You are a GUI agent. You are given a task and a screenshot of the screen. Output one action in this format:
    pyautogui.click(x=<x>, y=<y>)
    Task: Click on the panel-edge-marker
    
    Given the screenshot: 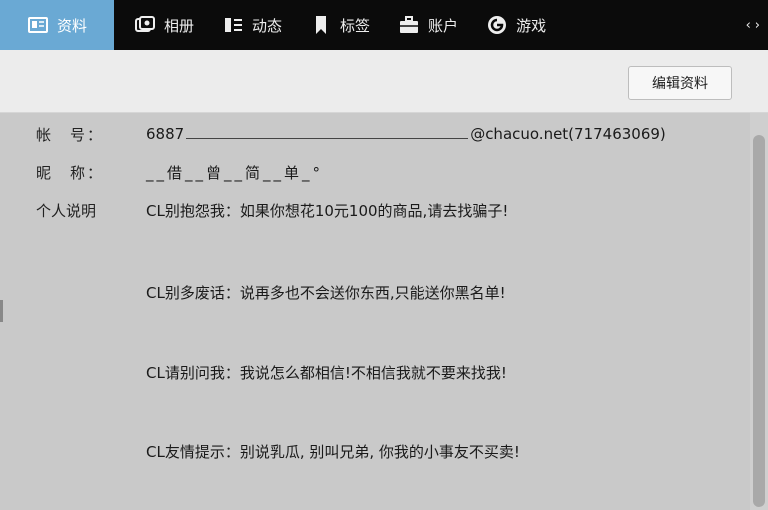 What is the action you would take?
    pyautogui.click(x=1, y=311)
    